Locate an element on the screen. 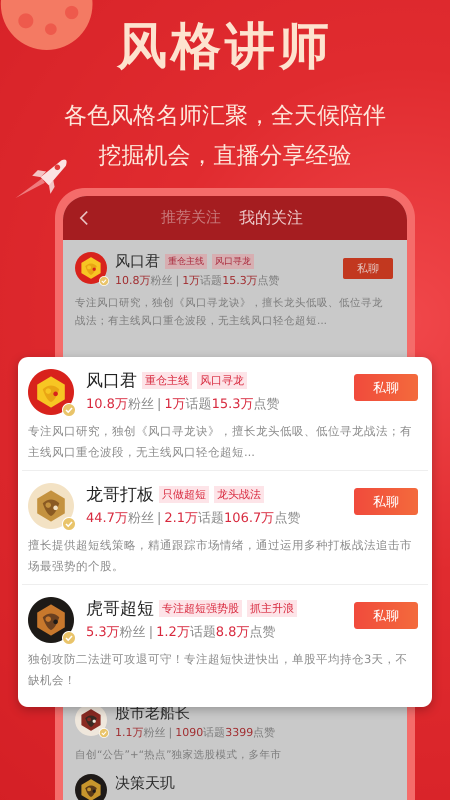  tab: 推荐关注 is located at coordinates (191, 218).